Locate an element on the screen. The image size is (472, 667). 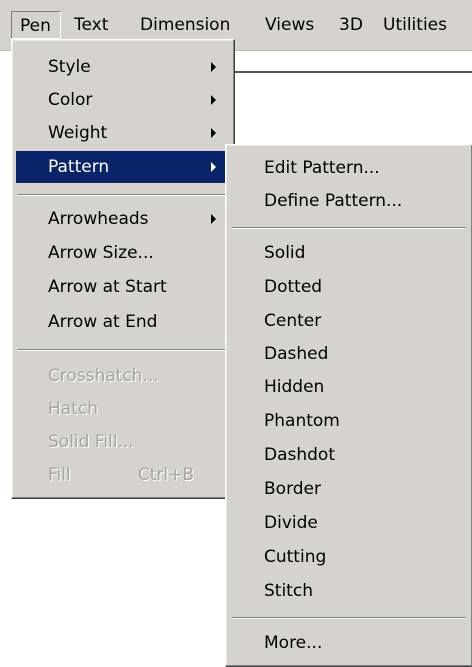
menu-item-weight: Weight is located at coordinates (123, 133).